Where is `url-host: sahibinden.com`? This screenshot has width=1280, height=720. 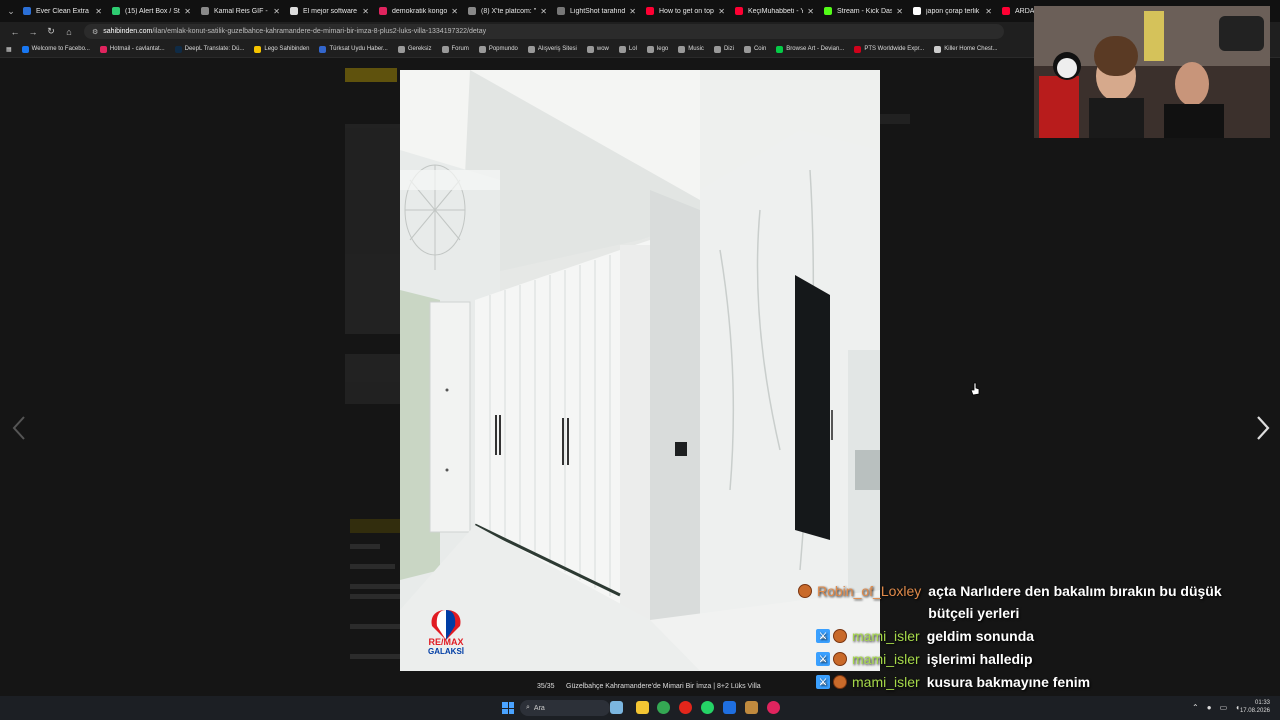 url-host: sahibinden.com is located at coordinates (128, 31).